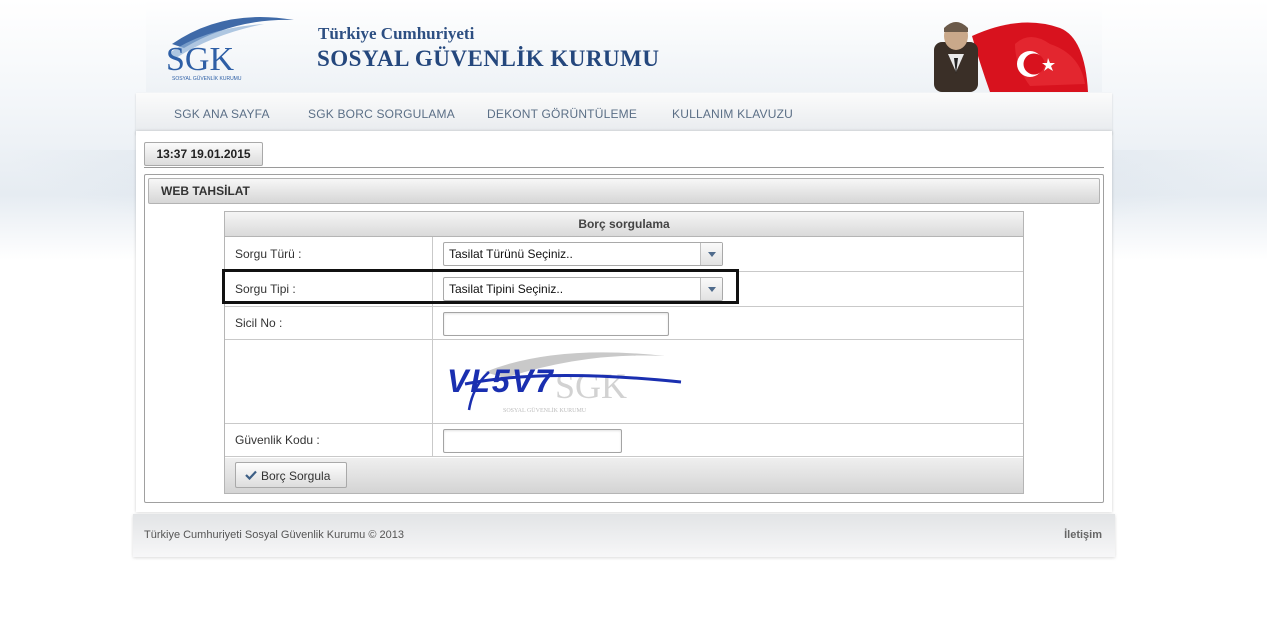 The width and height of the screenshot is (1267, 619). Describe the element at coordinates (222, 114) in the screenshot. I see `nav-item-sgk-ana-sayfa: SGK ANA SAYFA` at that location.